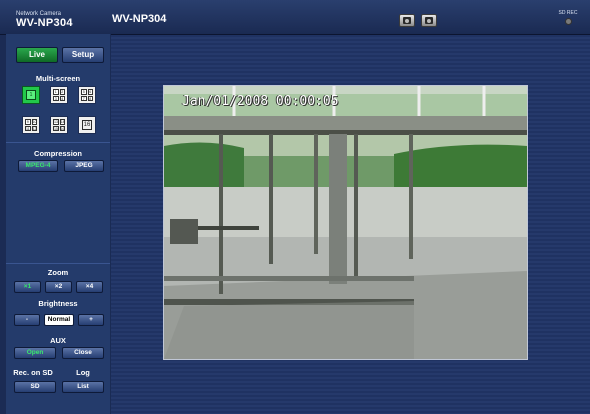 This screenshot has width=590, height=414. What do you see at coordinates (83, 387) in the screenshot?
I see `log-list-button: List` at bounding box center [83, 387].